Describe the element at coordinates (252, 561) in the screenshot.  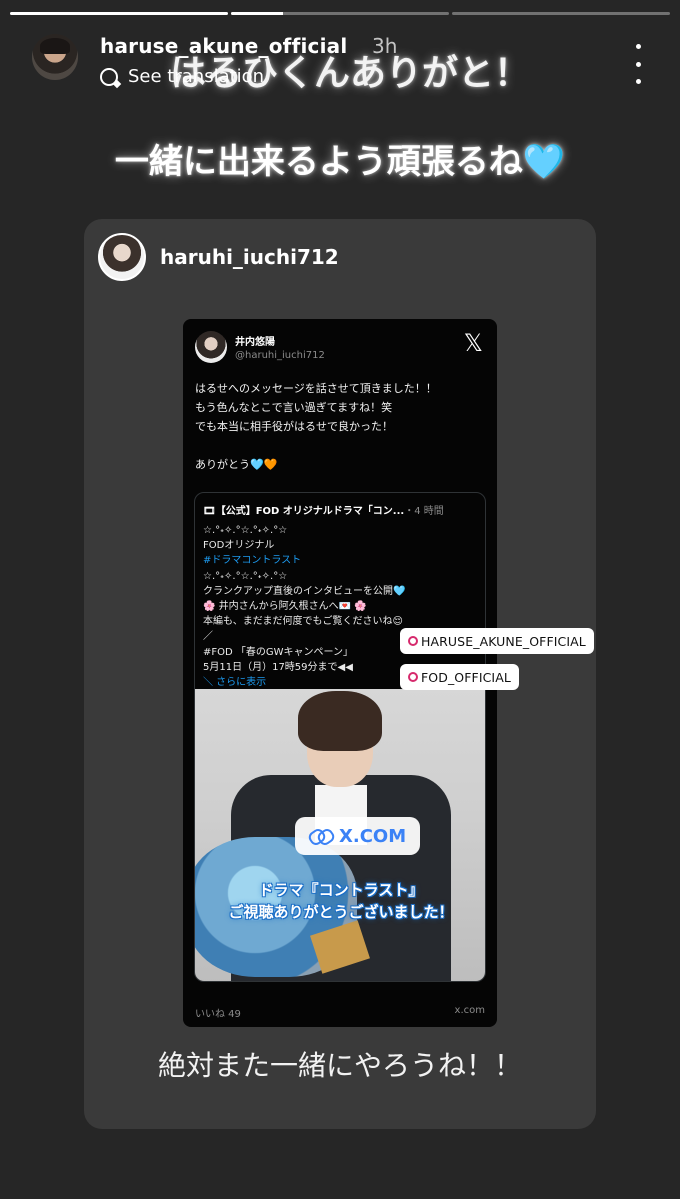
I see `quote-hashtag: #ドラマコントラスト` at that location.